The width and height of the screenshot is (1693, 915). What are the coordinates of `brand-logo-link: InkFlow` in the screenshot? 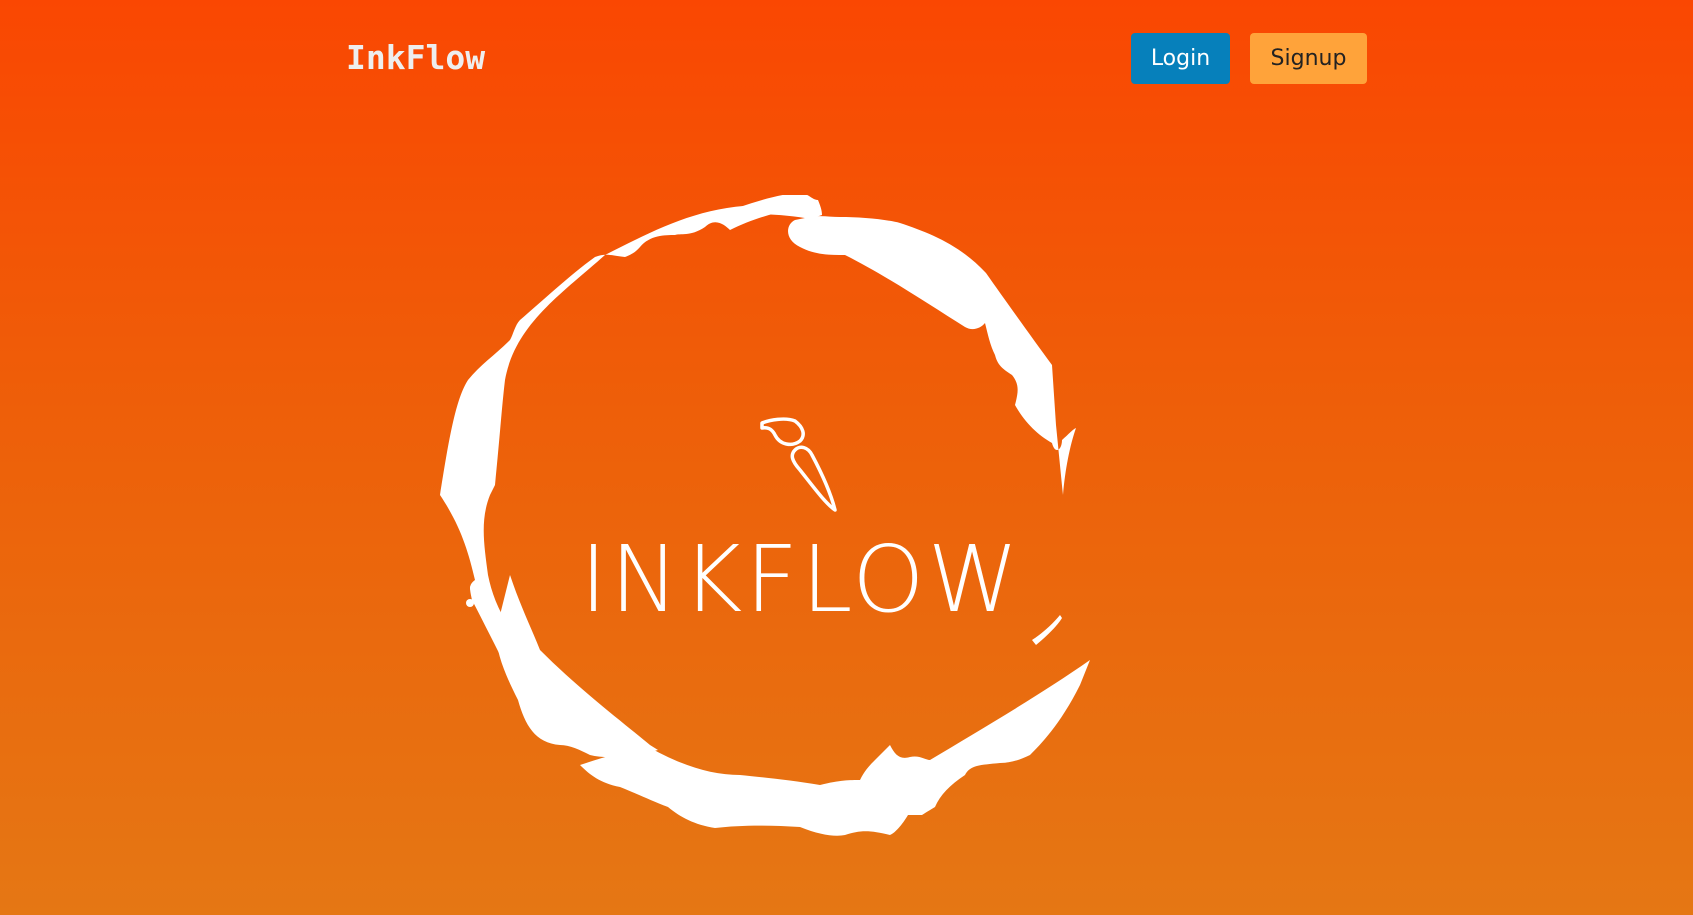 It's located at (415, 58).